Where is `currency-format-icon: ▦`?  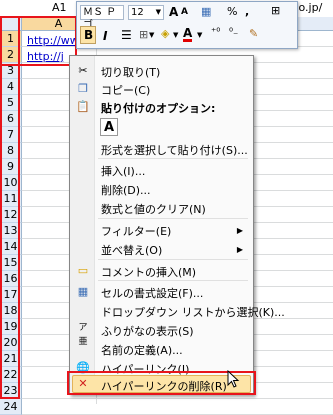 currency-format-icon: ▦ is located at coordinates (206, 11).